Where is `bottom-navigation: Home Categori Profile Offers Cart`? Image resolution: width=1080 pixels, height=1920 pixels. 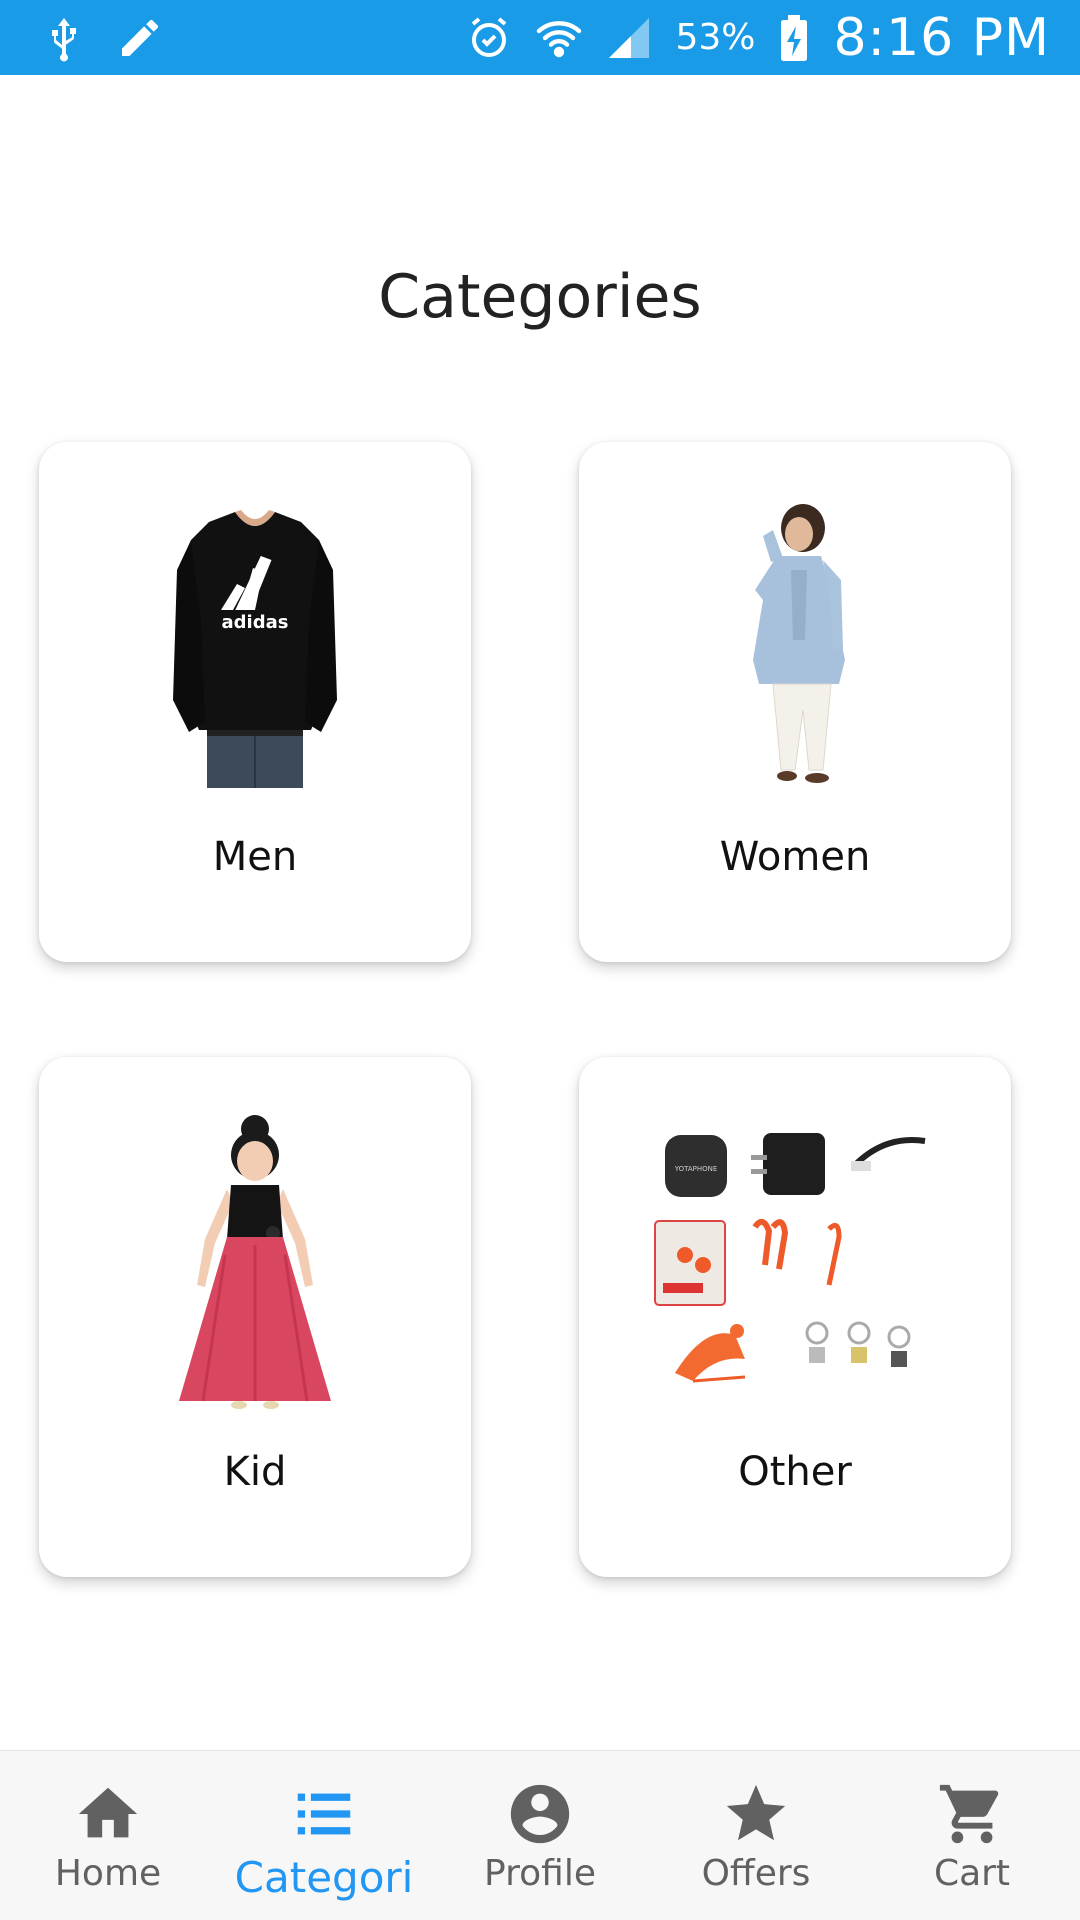
bottom-navigation: Home Categori Profile Offers Cart is located at coordinates (540, 1835).